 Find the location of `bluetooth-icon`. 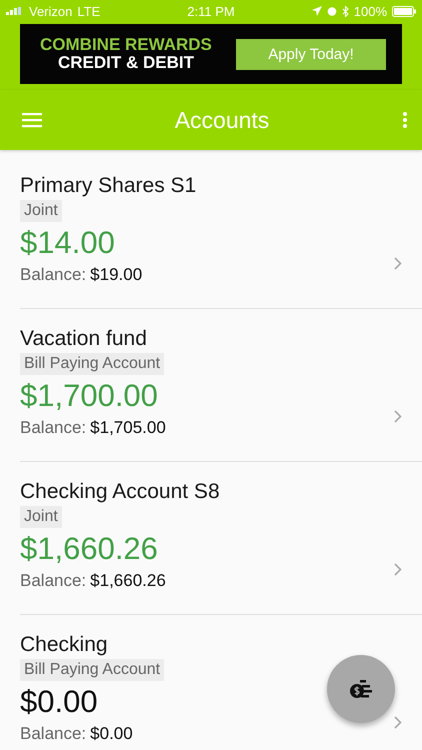

bluetooth-icon is located at coordinates (345, 11).